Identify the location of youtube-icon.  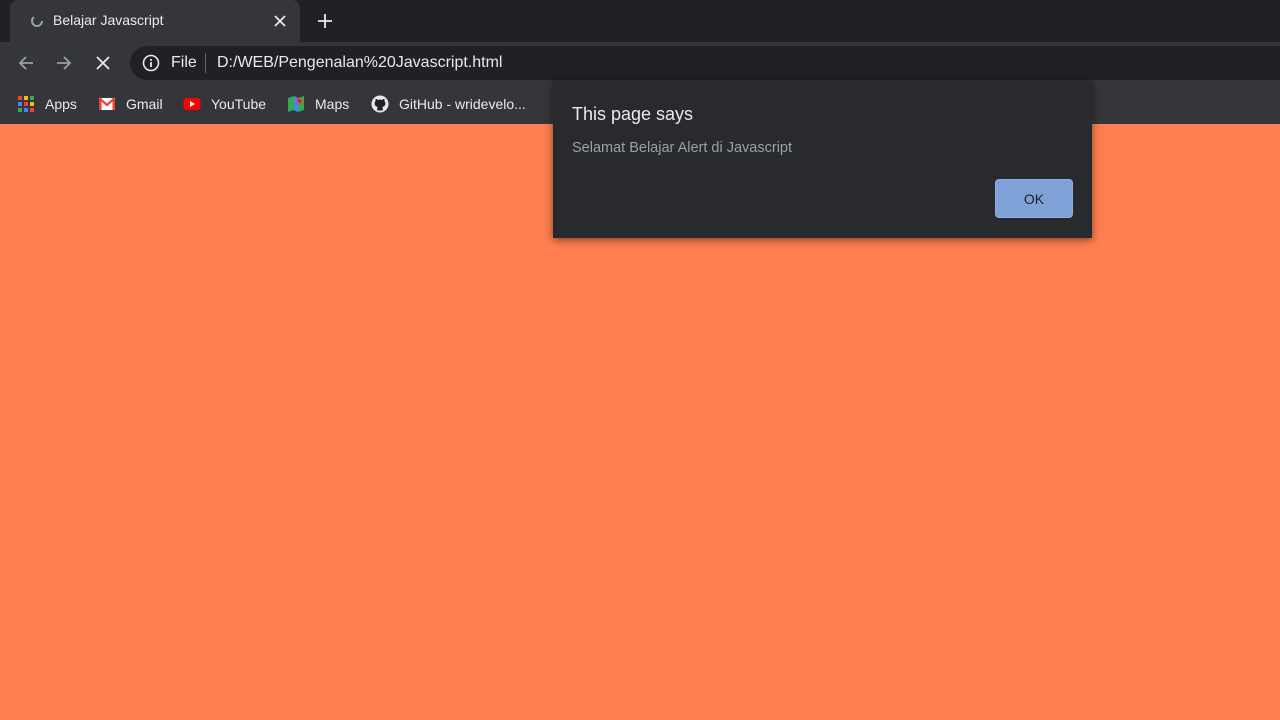
(192, 104).